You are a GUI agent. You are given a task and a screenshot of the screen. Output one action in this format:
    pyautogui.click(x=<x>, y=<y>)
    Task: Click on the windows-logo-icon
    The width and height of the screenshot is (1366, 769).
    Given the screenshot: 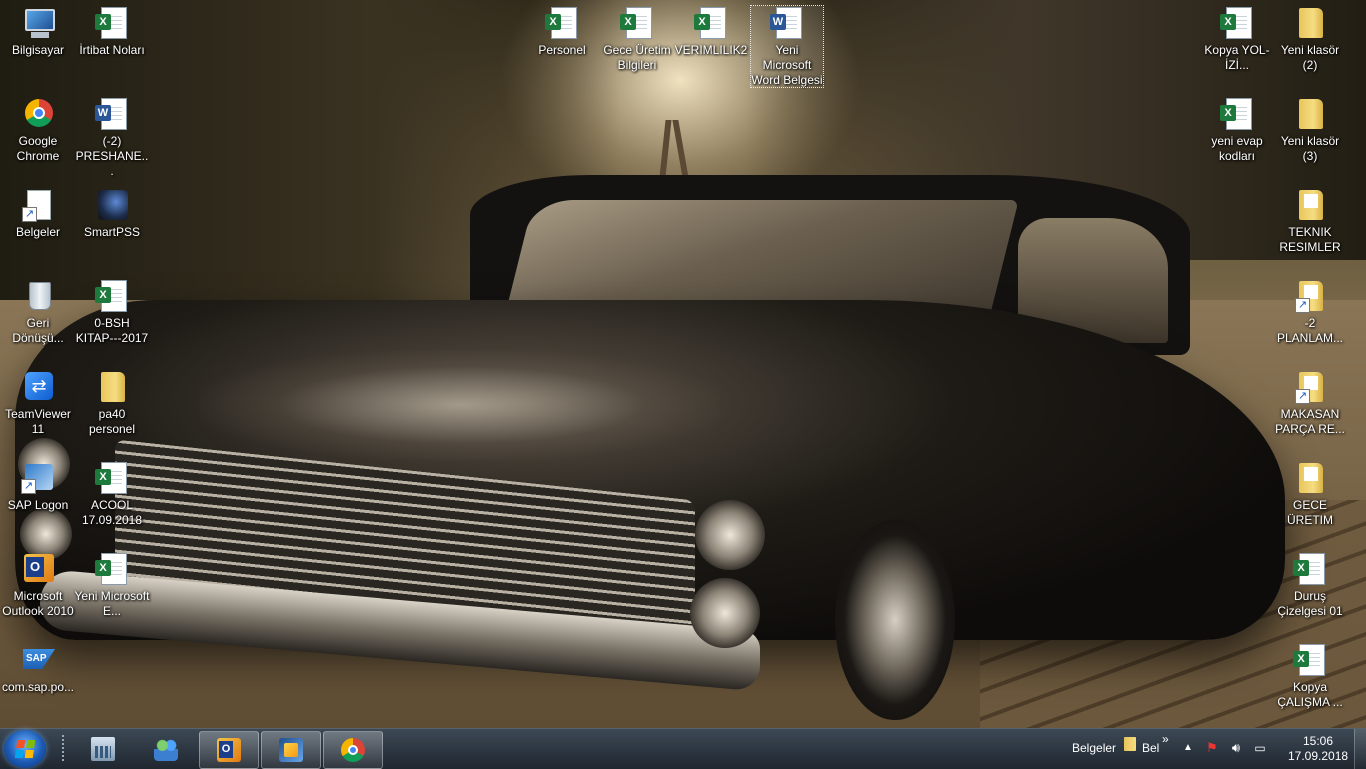 What is the action you would take?
    pyautogui.click(x=25, y=749)
    